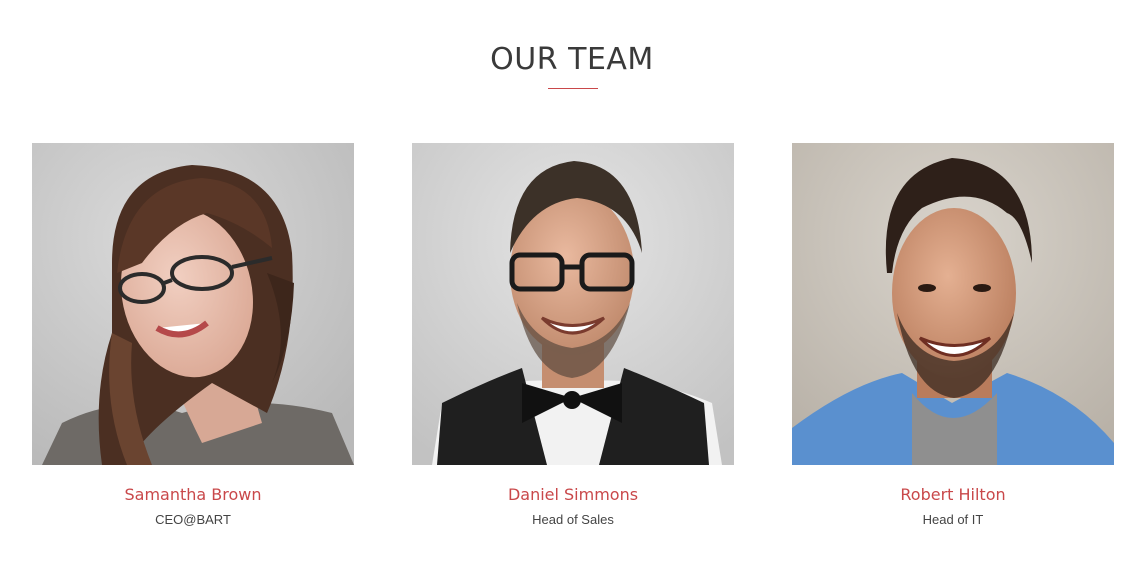  Describe the element at coordinates (573, 519) in the screenshot. I see `member-role: Head of Sales` at that location.